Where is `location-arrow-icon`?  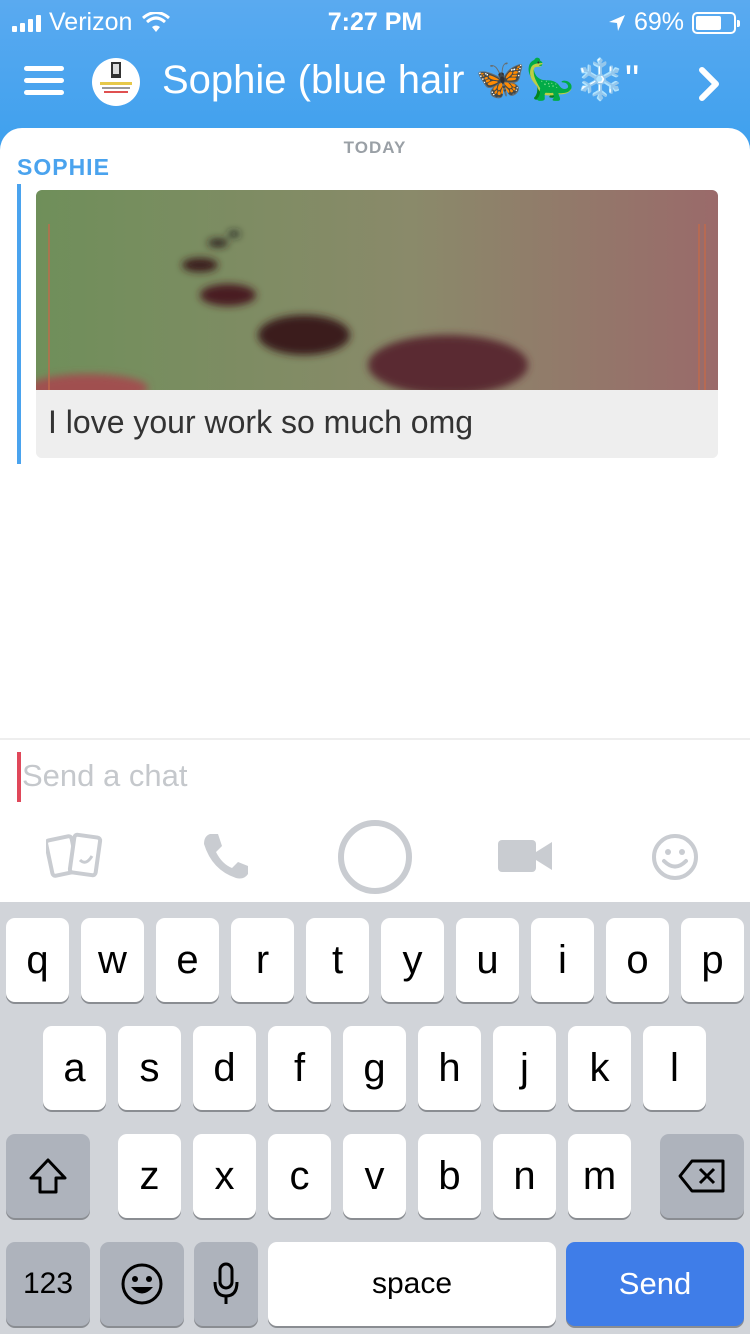 location-arrow-icon is located at coordinates (616, 22).